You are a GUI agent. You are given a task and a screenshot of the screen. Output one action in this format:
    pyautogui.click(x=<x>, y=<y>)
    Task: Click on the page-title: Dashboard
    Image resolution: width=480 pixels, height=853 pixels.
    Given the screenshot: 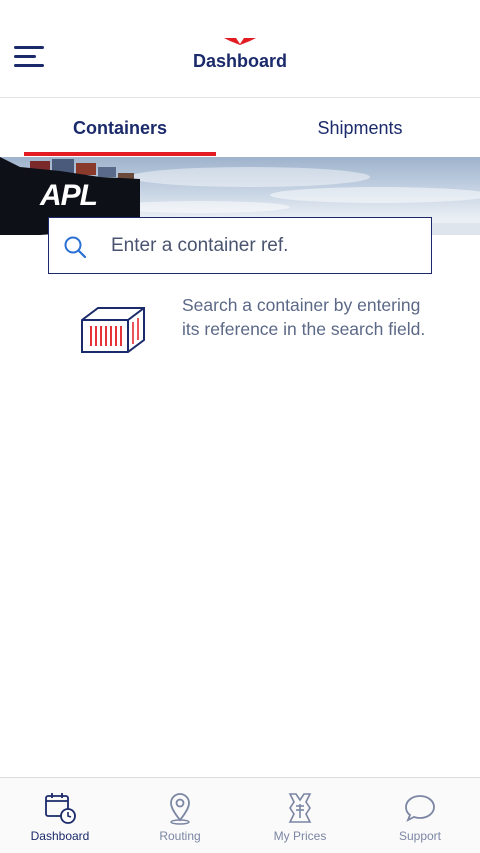 What is the action you would take?
    pyautogui.click(x=240, y=61)
    